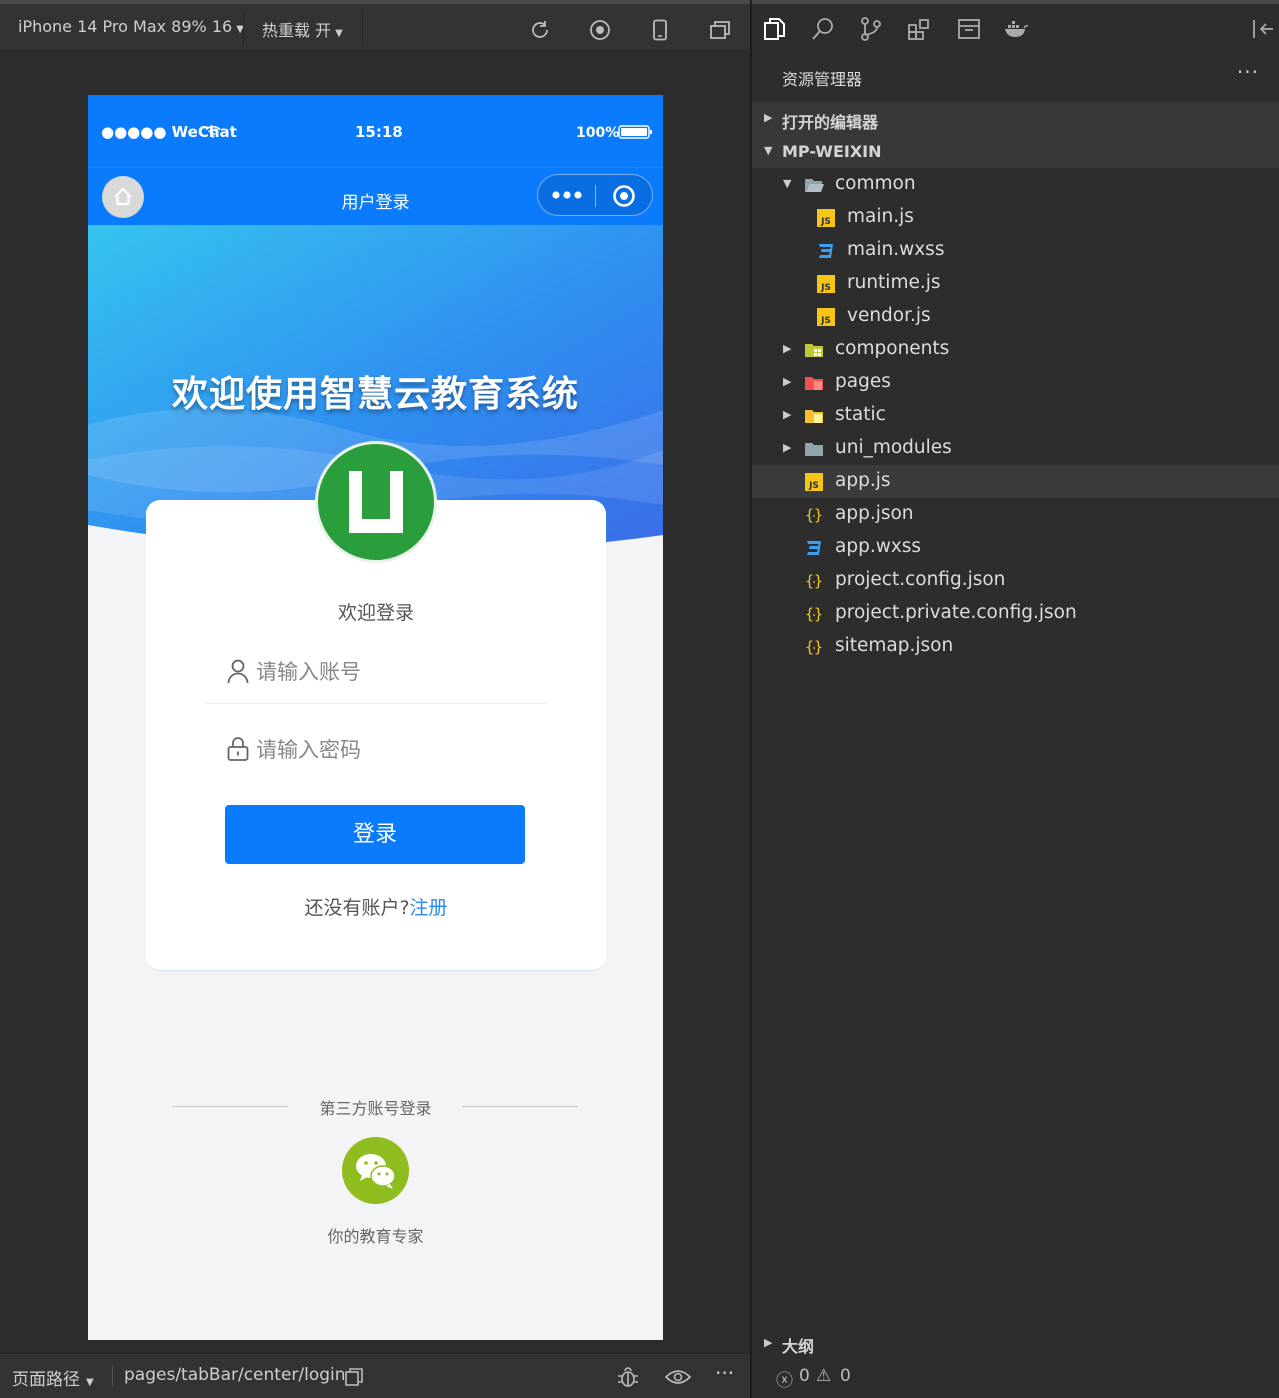  I want to click on file-tree-item: main.wxss, so click(1015, 250).